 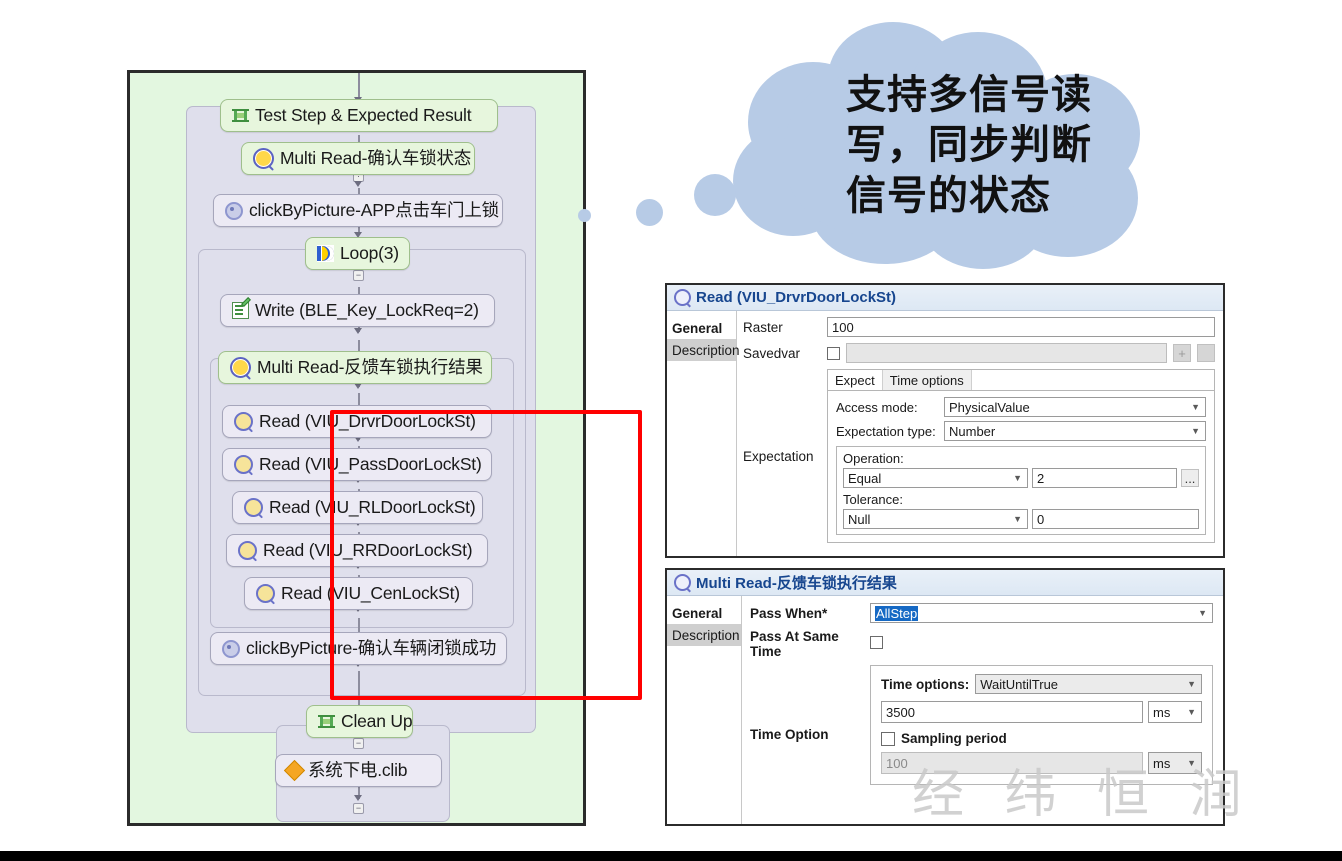 I want to click on connector, so click(x=359, y=86).